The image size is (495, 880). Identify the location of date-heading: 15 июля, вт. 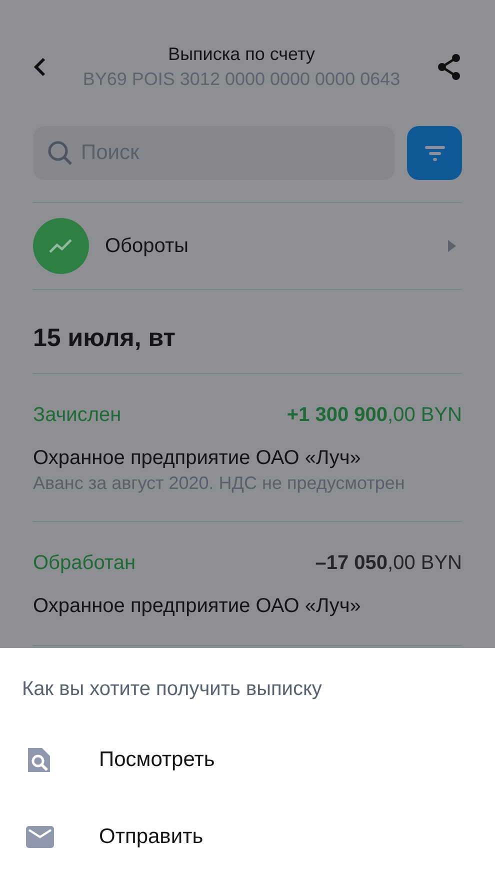
(247, 332).